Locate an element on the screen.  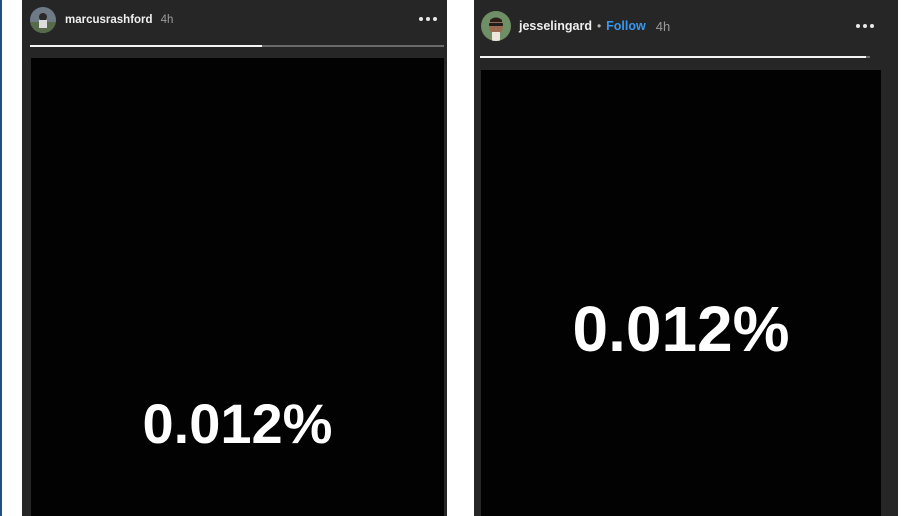
left-edge-strip is located at coordinates (1, 258).